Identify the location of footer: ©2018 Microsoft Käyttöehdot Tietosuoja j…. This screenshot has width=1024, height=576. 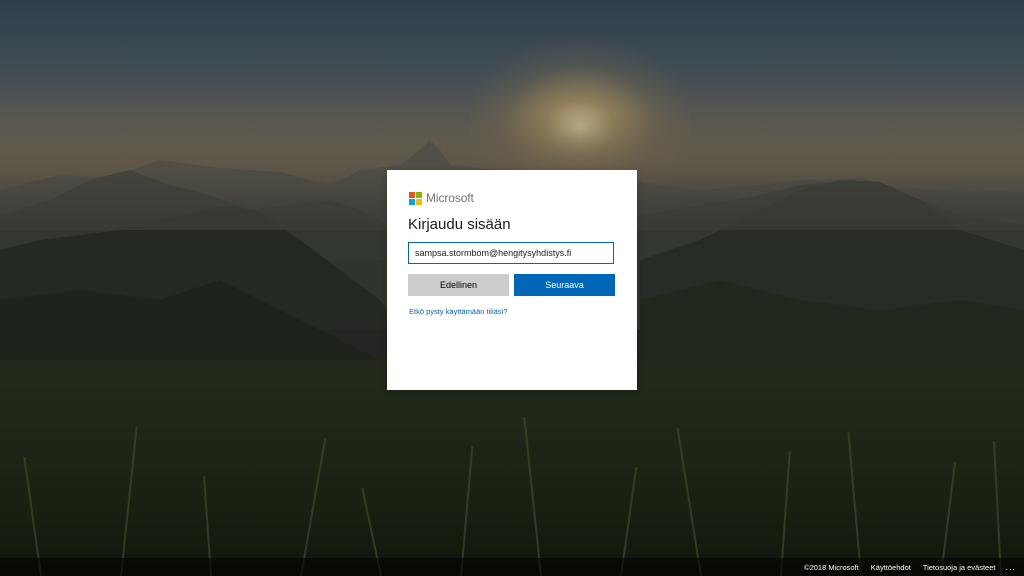
(512, 567).